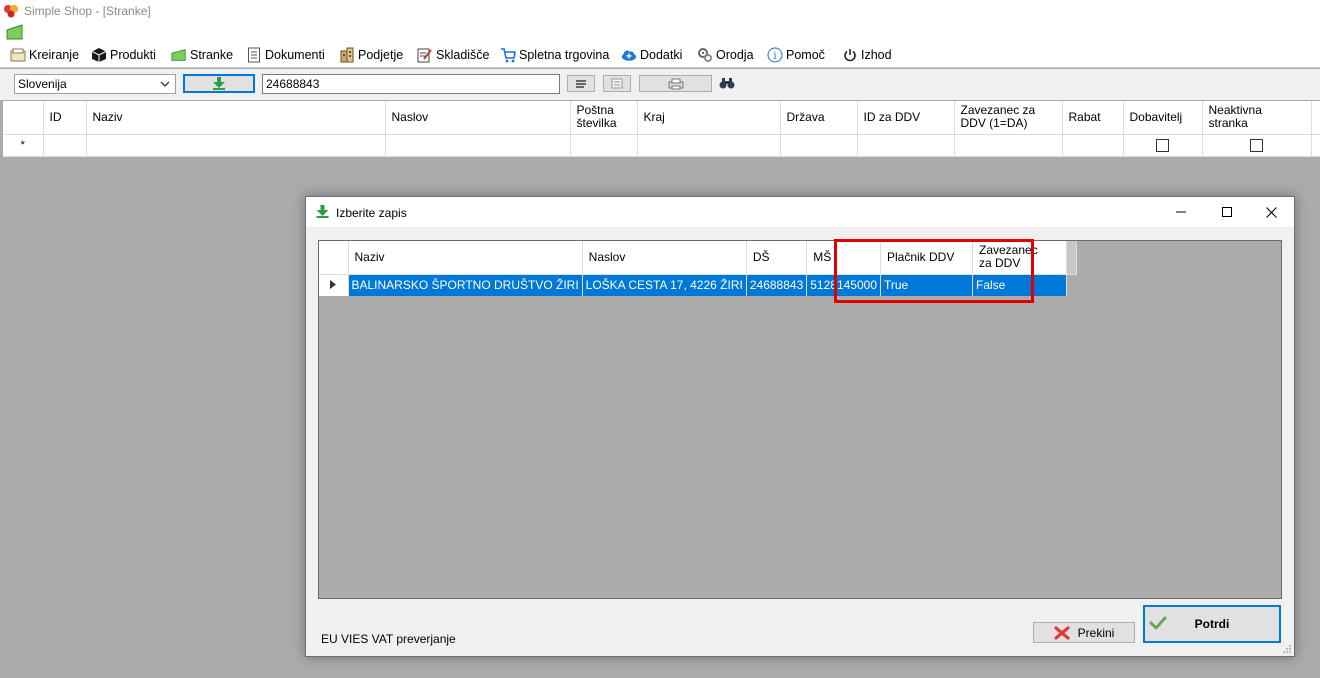 This screenshot has height=678, width=1320. Describe the element at coordinates (906, 118) in the screenshot. I see `column-header: ID za DDV` at that location.